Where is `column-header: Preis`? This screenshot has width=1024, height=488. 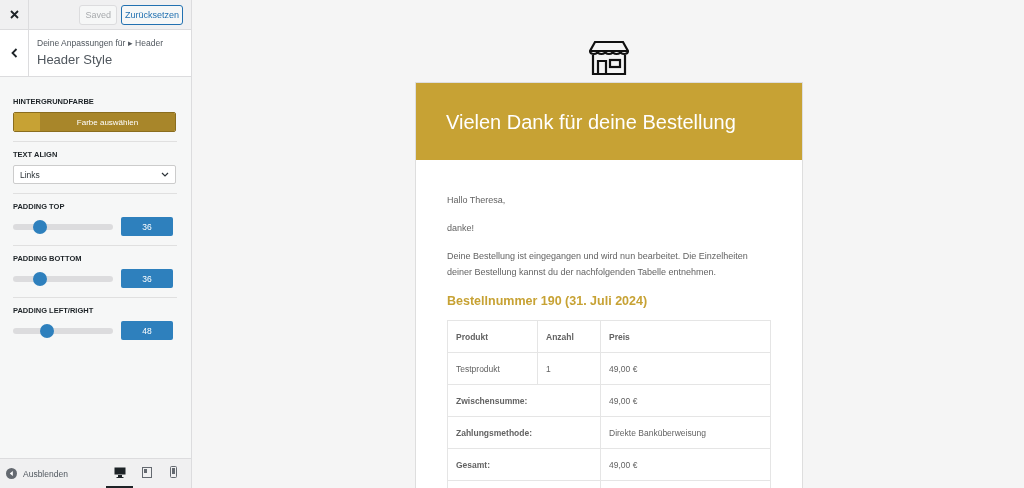 column-header: Preis is located at coordinates (685, 336).